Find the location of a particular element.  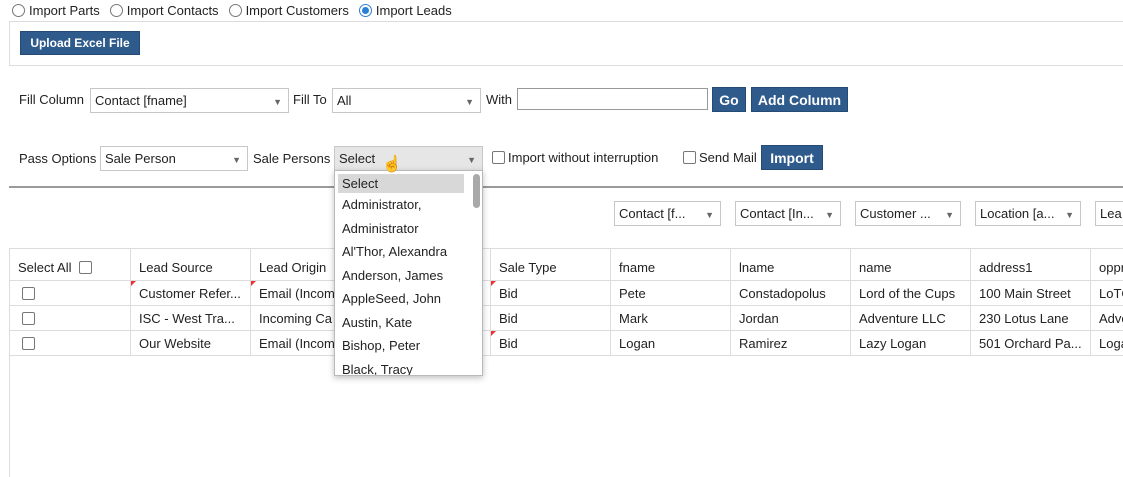

pass-options-select: Sale Person ▼ is located at coordinates (174, 158).